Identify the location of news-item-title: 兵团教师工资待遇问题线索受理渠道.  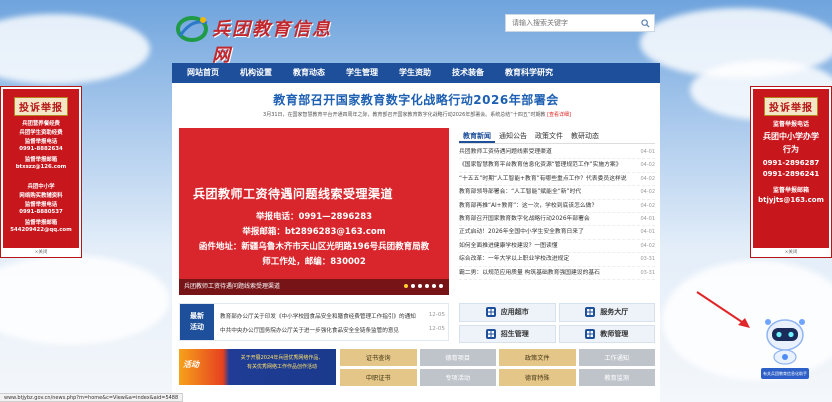
(505, 152).